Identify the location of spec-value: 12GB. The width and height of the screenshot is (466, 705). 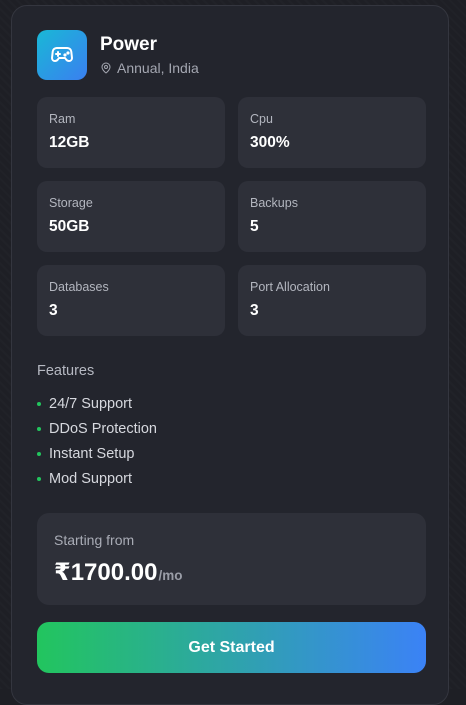
(69, 142).